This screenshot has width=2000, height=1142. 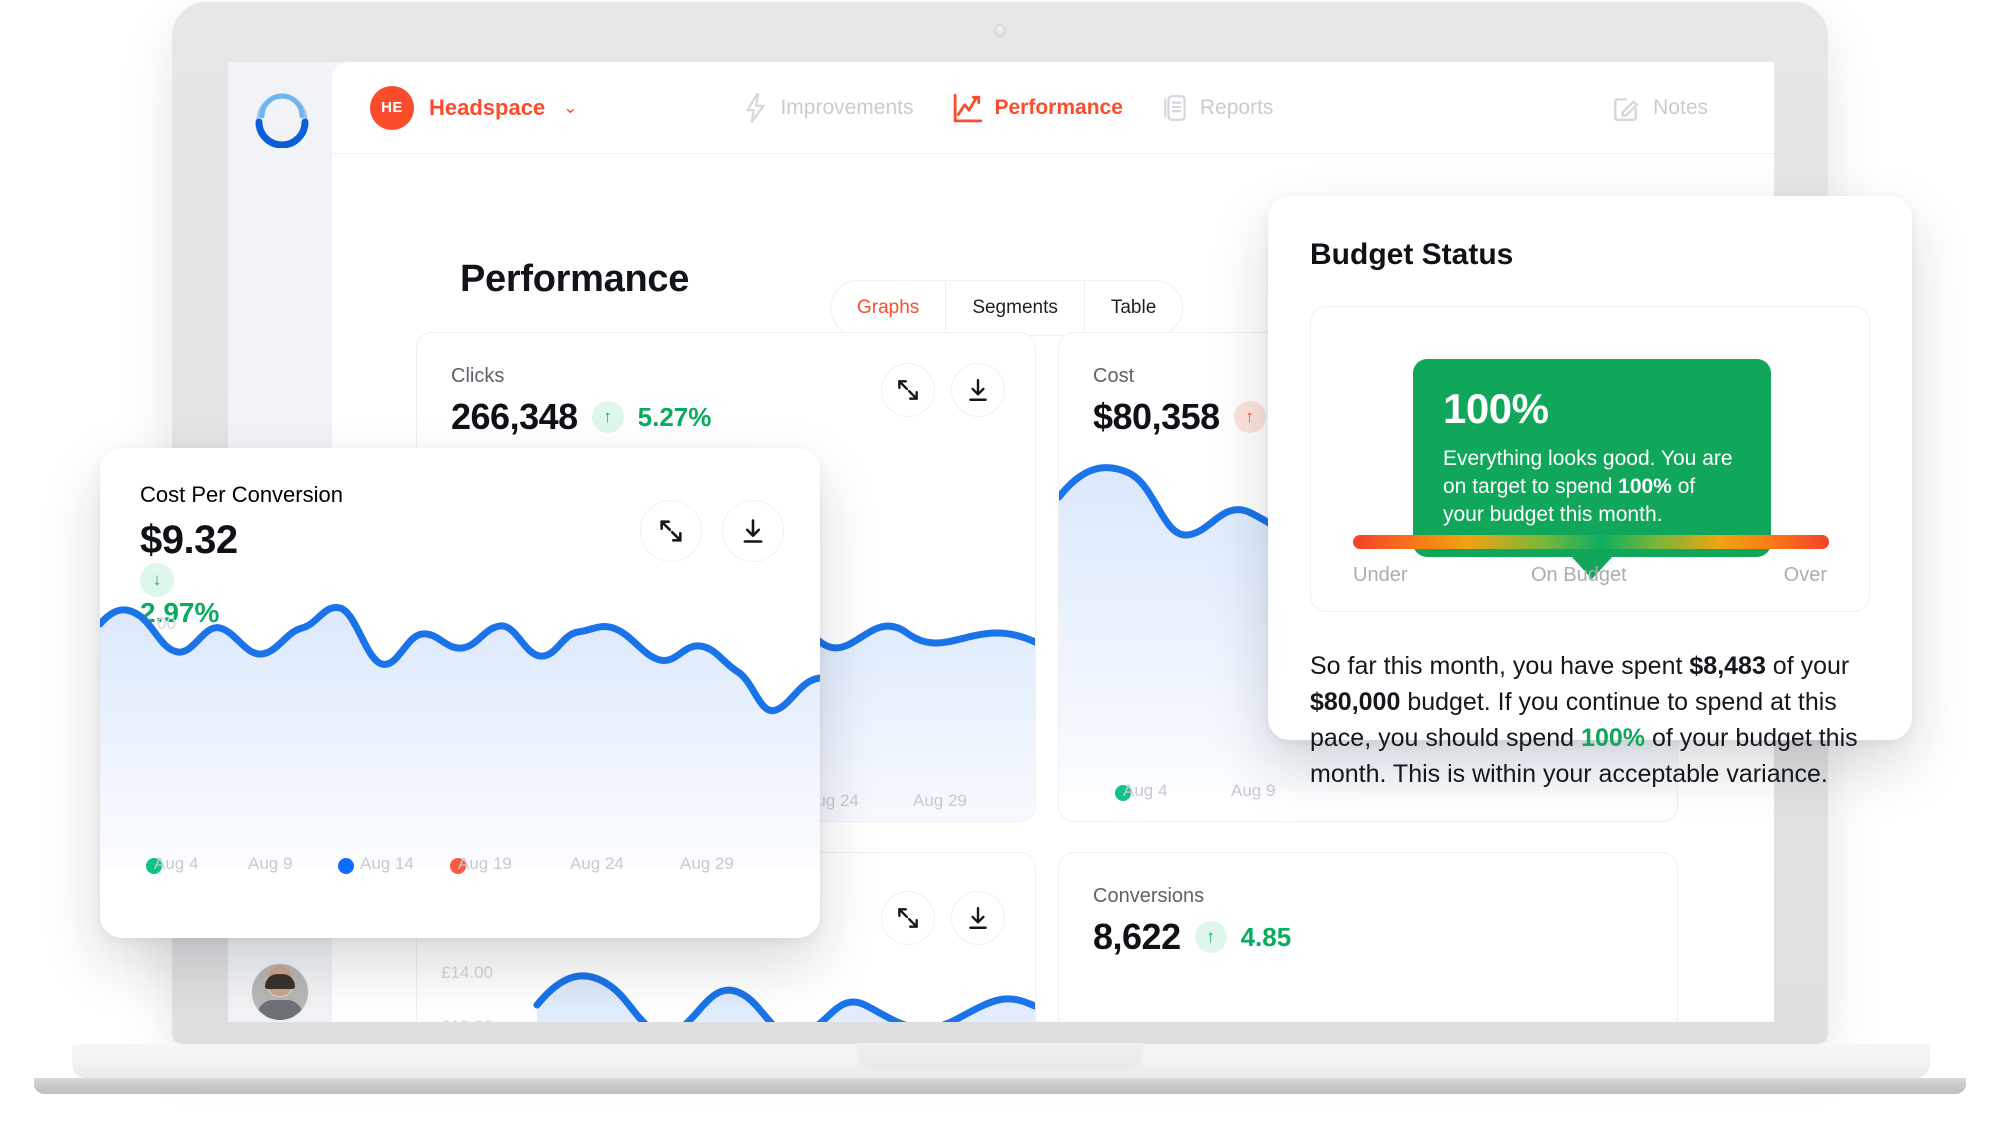 I want to click on page-header: Performance, so click(x=574, y=279).